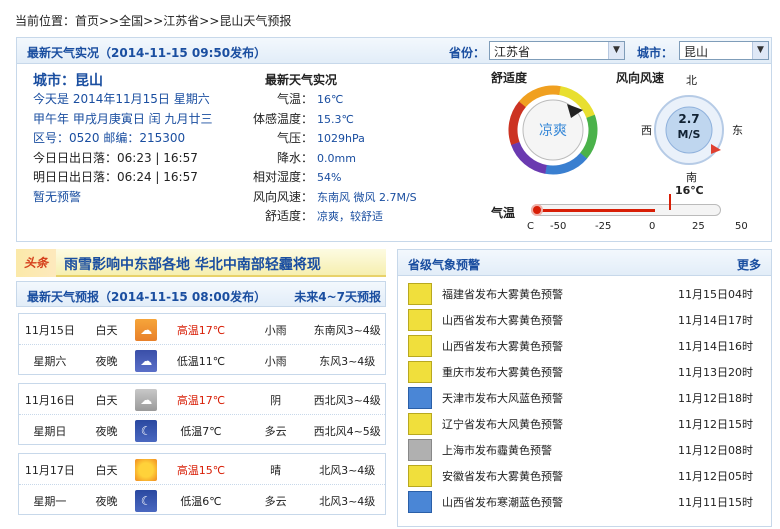  I want to click on thermometer-tick: C, so click(530, 226).